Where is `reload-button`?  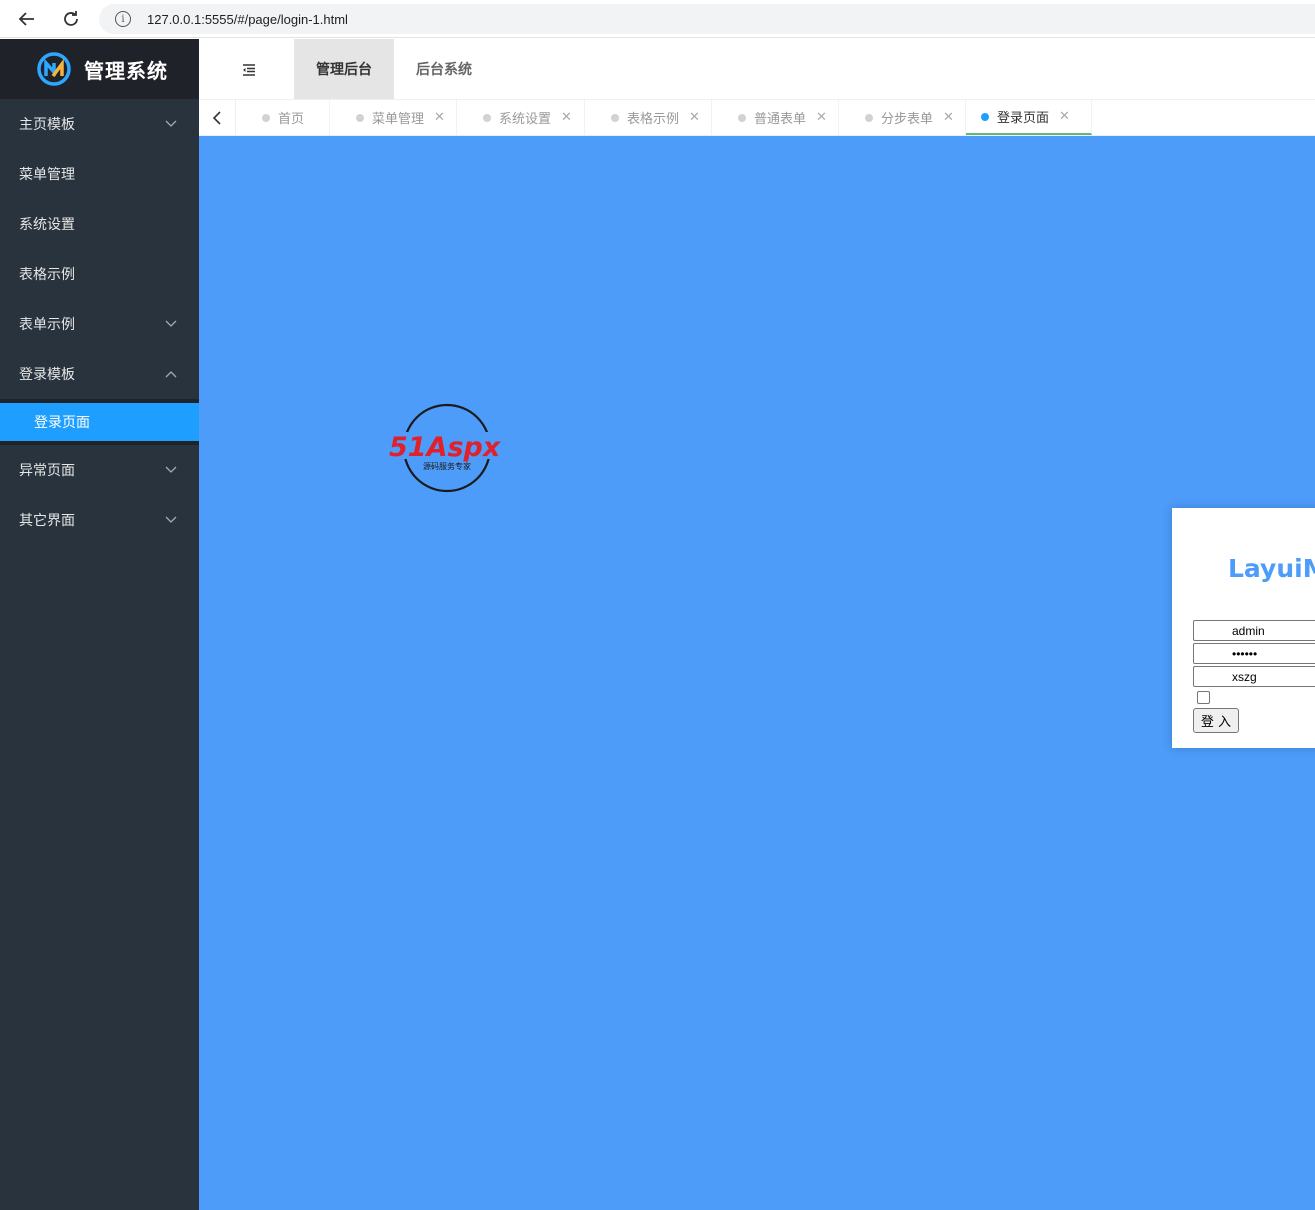 reload-button is located at coordinates (71, 19).